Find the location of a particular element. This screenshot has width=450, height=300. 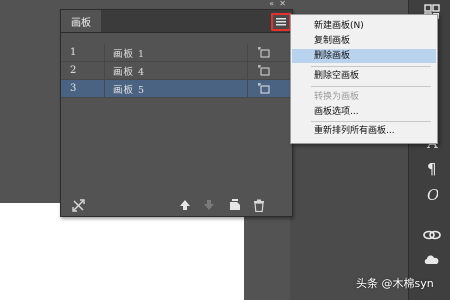

links-icon is located at coordinates (432, 235).